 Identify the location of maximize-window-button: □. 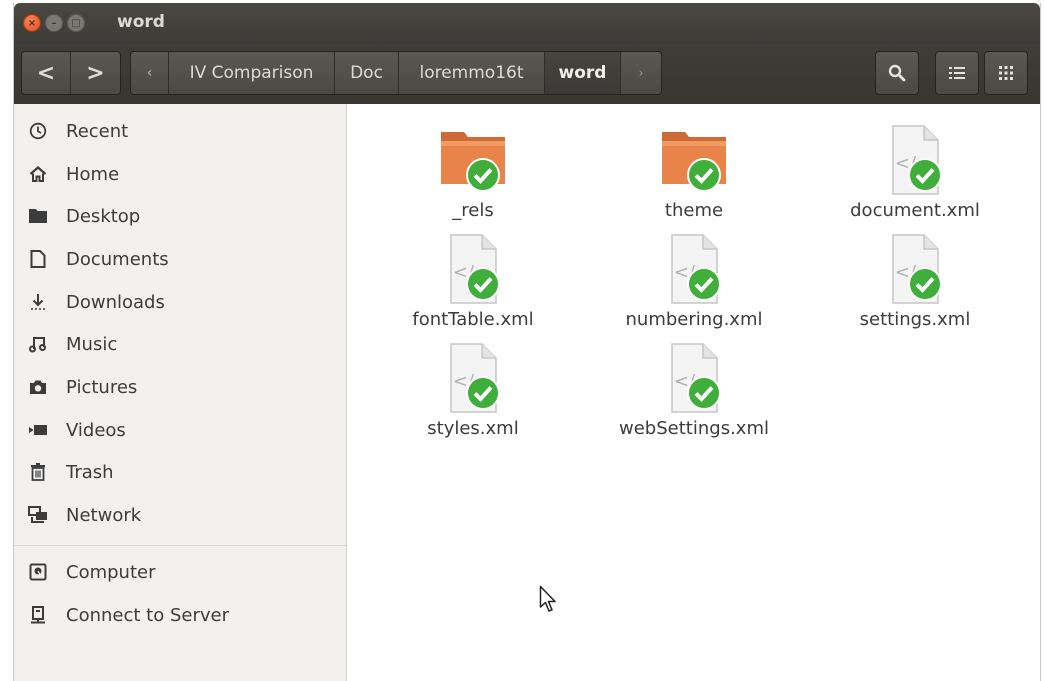
(76, 23).